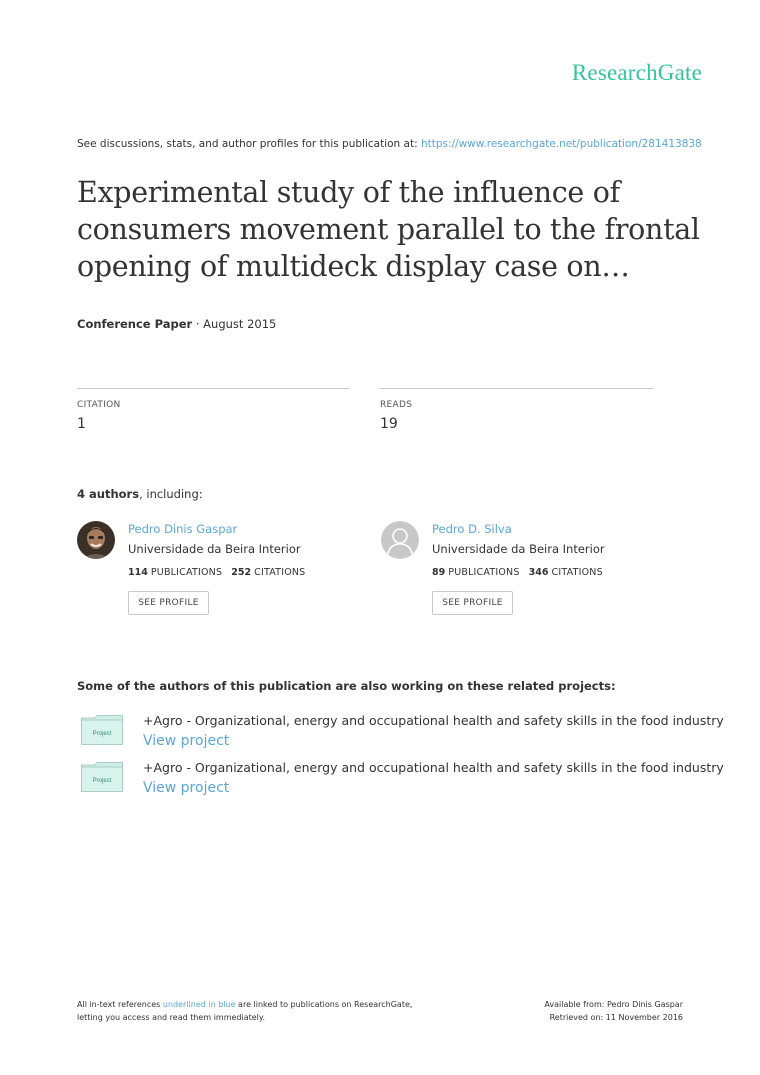 Image resolution: width=760 pixels, height=1075 pixels. I want to click on publication-date: August 2015, so click(240, 324).